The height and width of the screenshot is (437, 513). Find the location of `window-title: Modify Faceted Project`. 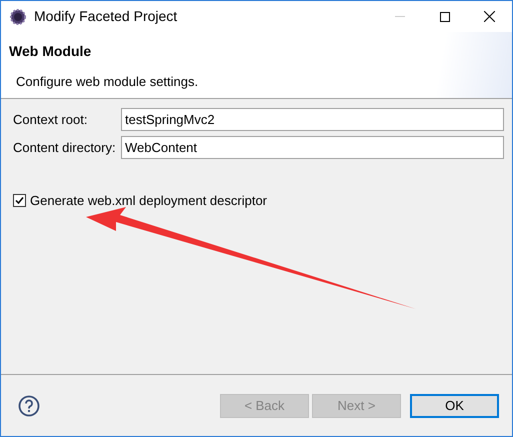

window-title: Modify Faceted Project is located at coordinates (106, 16).